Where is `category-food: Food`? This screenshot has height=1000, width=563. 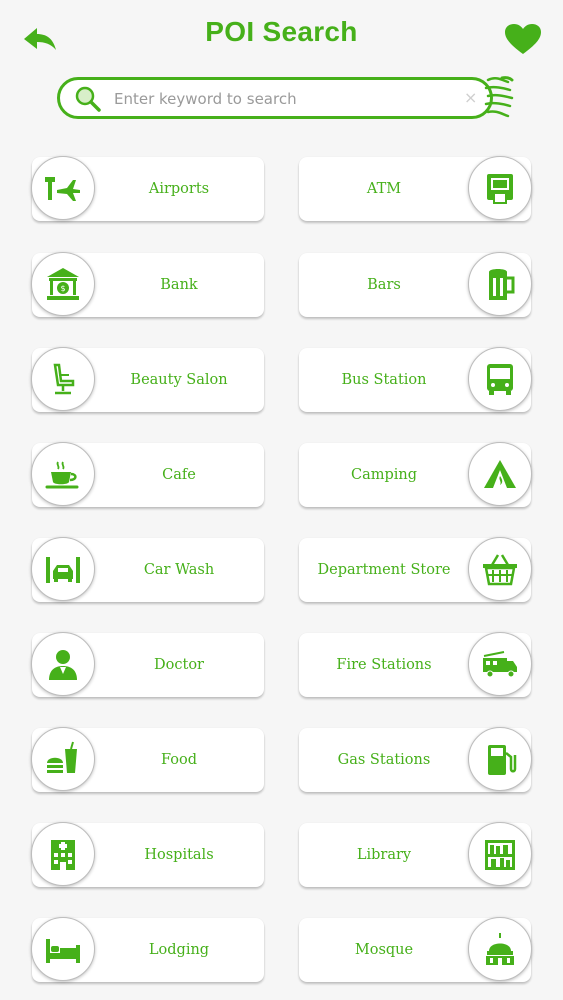 category-food: Food is located at coordinates (147, 759).